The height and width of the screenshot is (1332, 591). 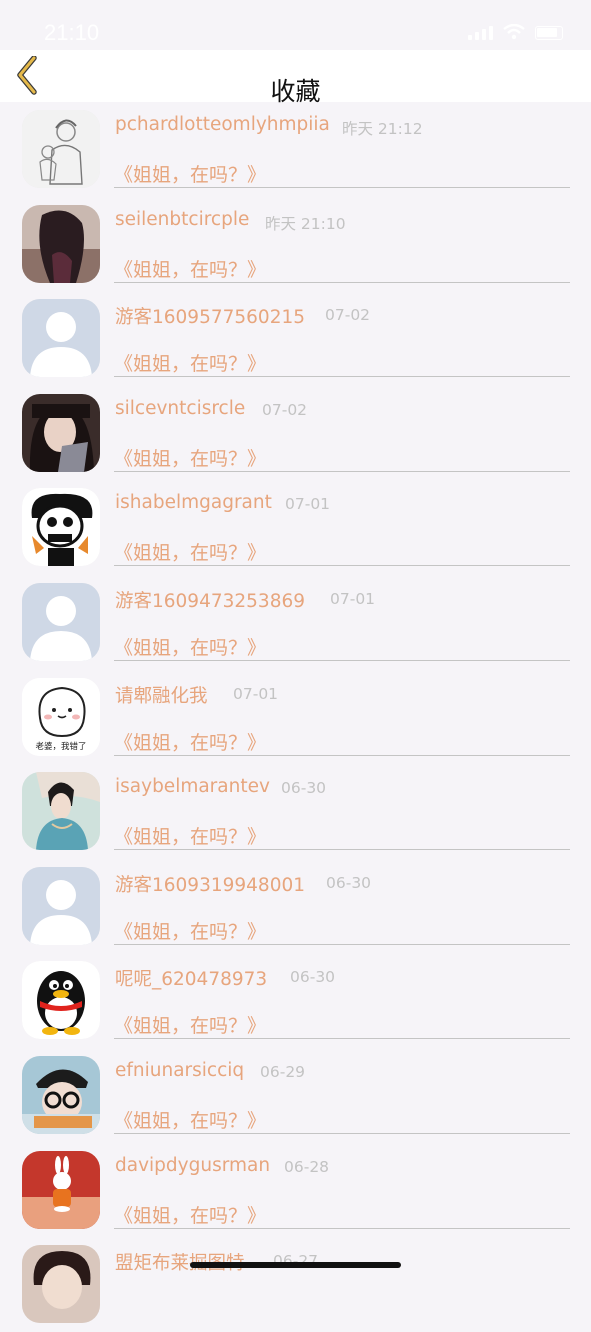 What do you see at coordinates (295, 25) in the screenshot?
I see `status-bar: 21:10` at bounding box center [295, 25].